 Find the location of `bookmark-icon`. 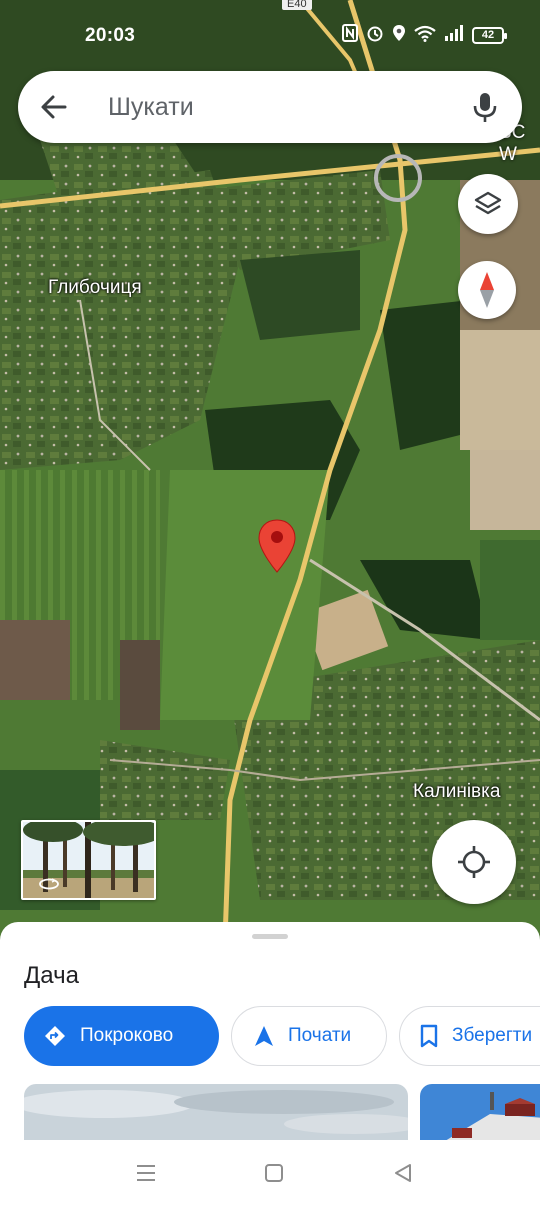

bookmark-icon is located at coordinates (429, 1036).